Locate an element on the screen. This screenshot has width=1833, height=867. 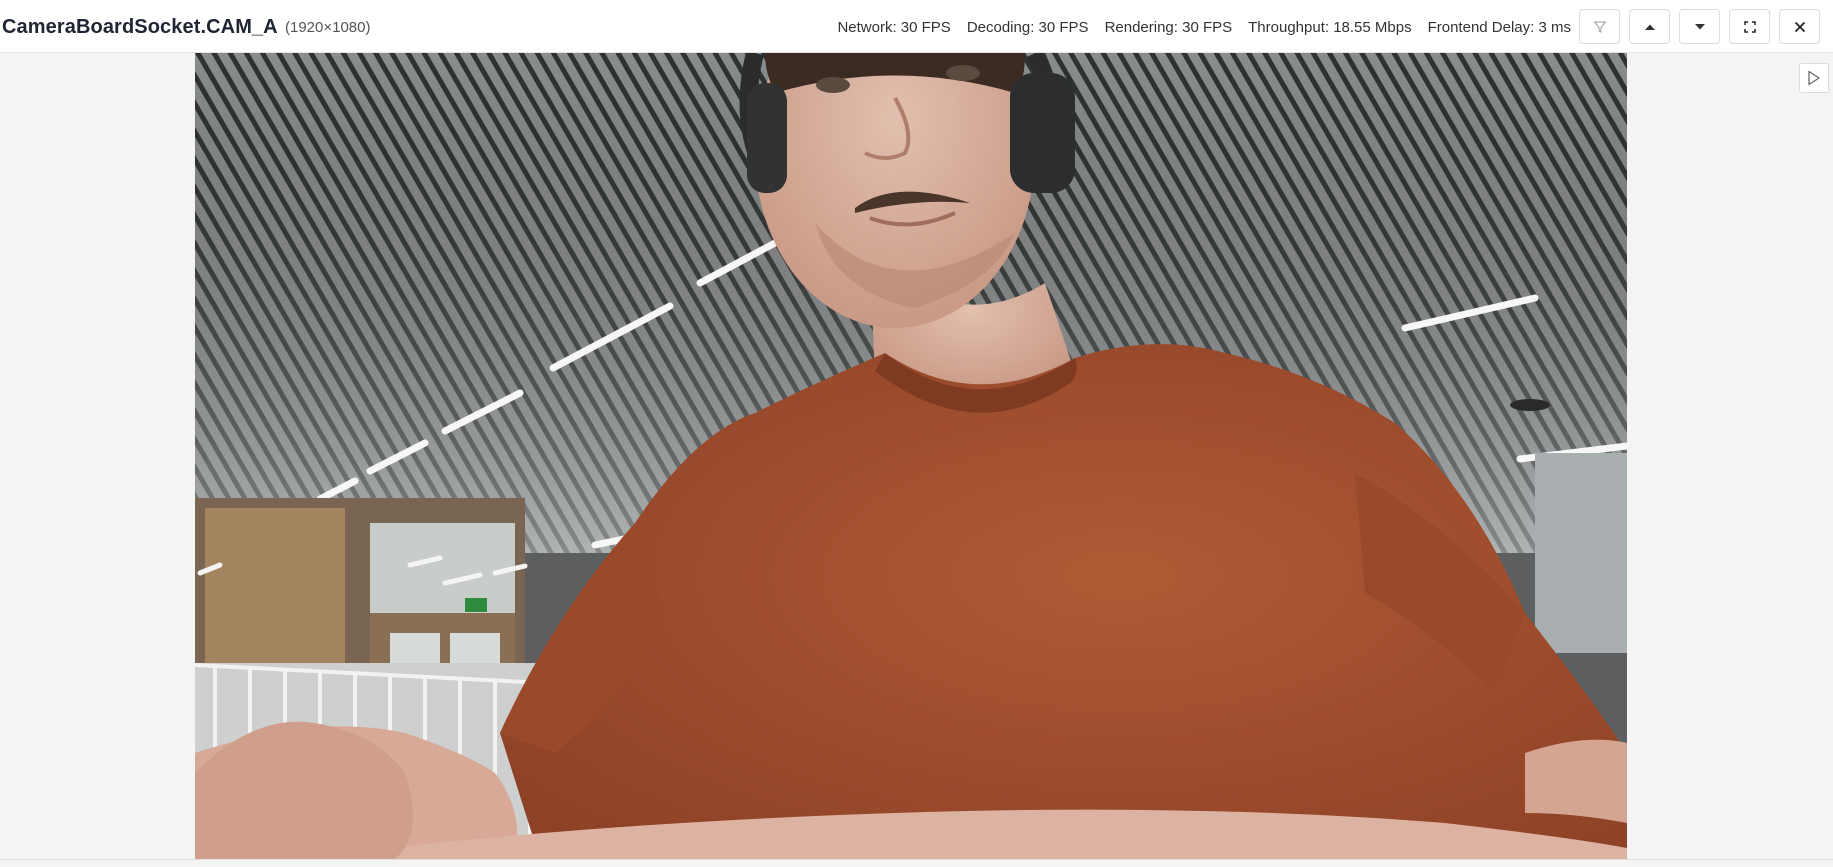
decoding-fps: Decoding: 30 FPS is located at coordinates (1027, 27).